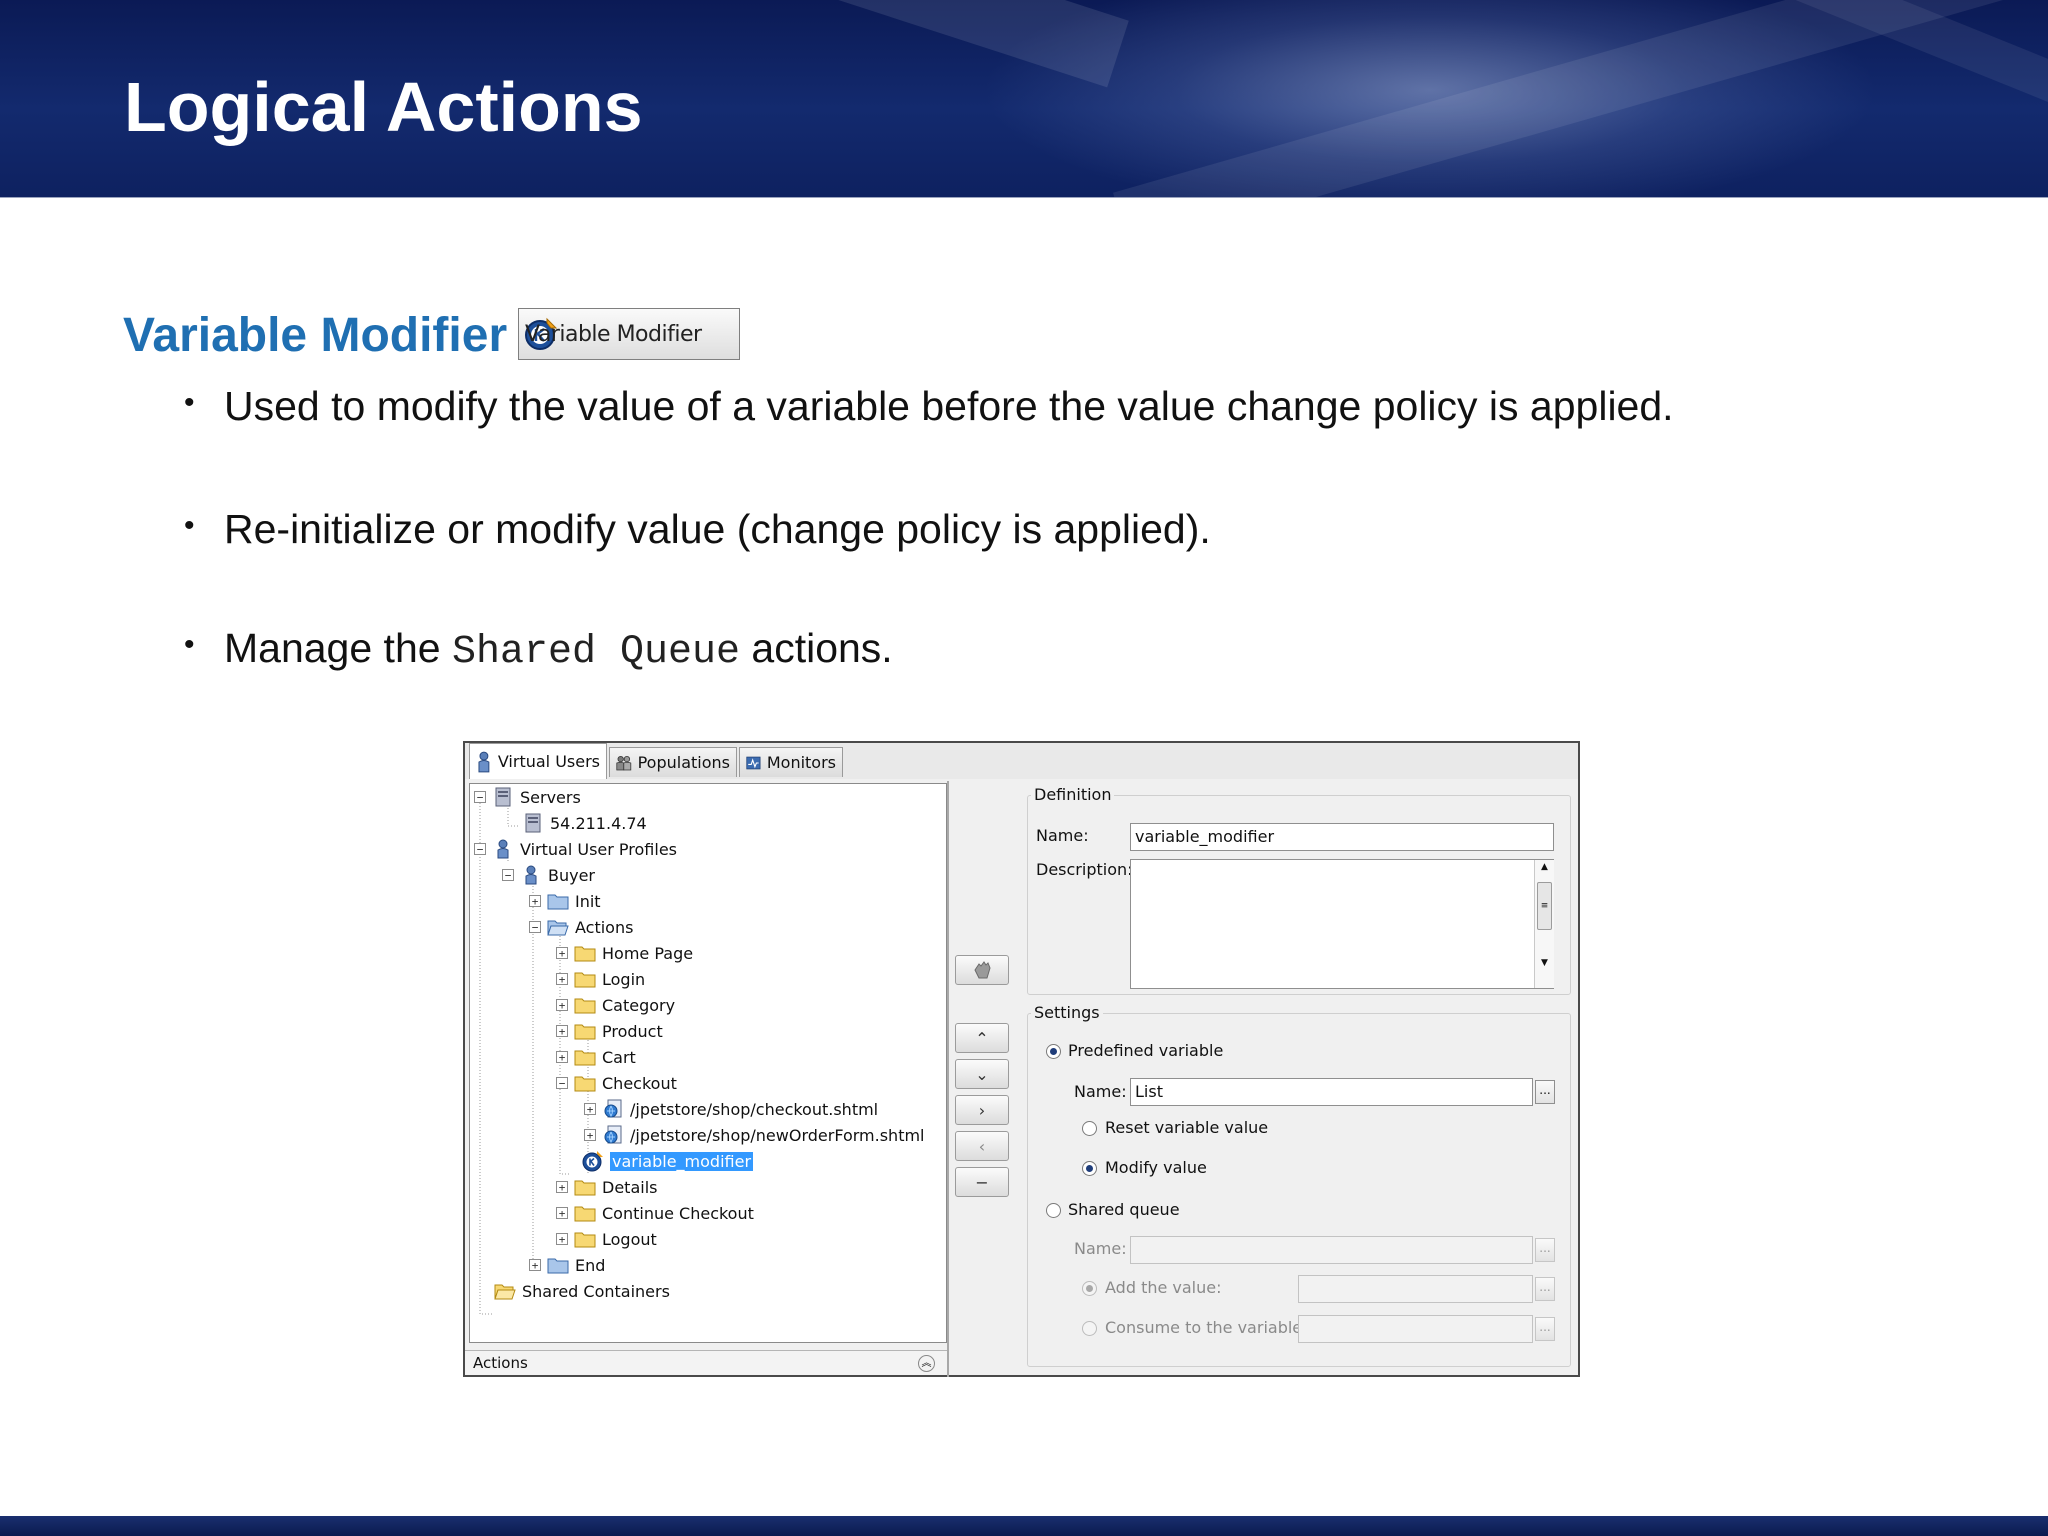  I want to click on tab-label: Monitors, so click(801, 762).